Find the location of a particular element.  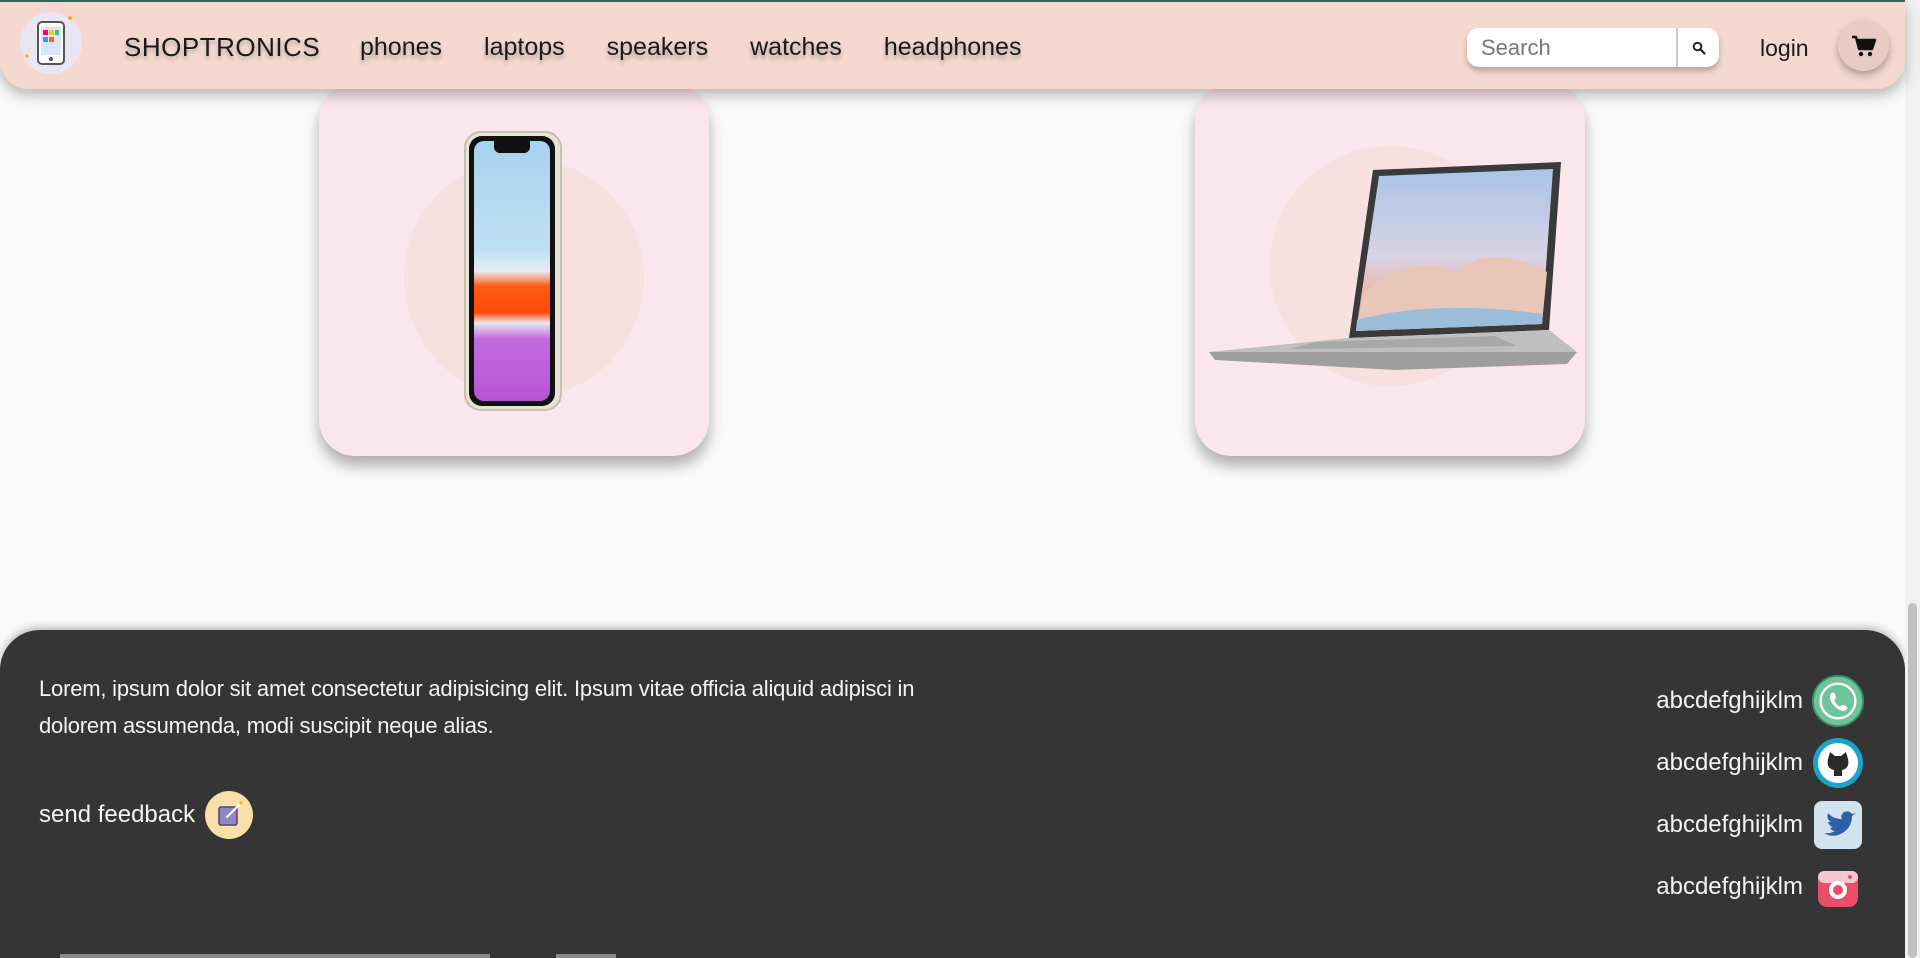

nav-link-headphones: headphones is located at coordinates (953, 47).